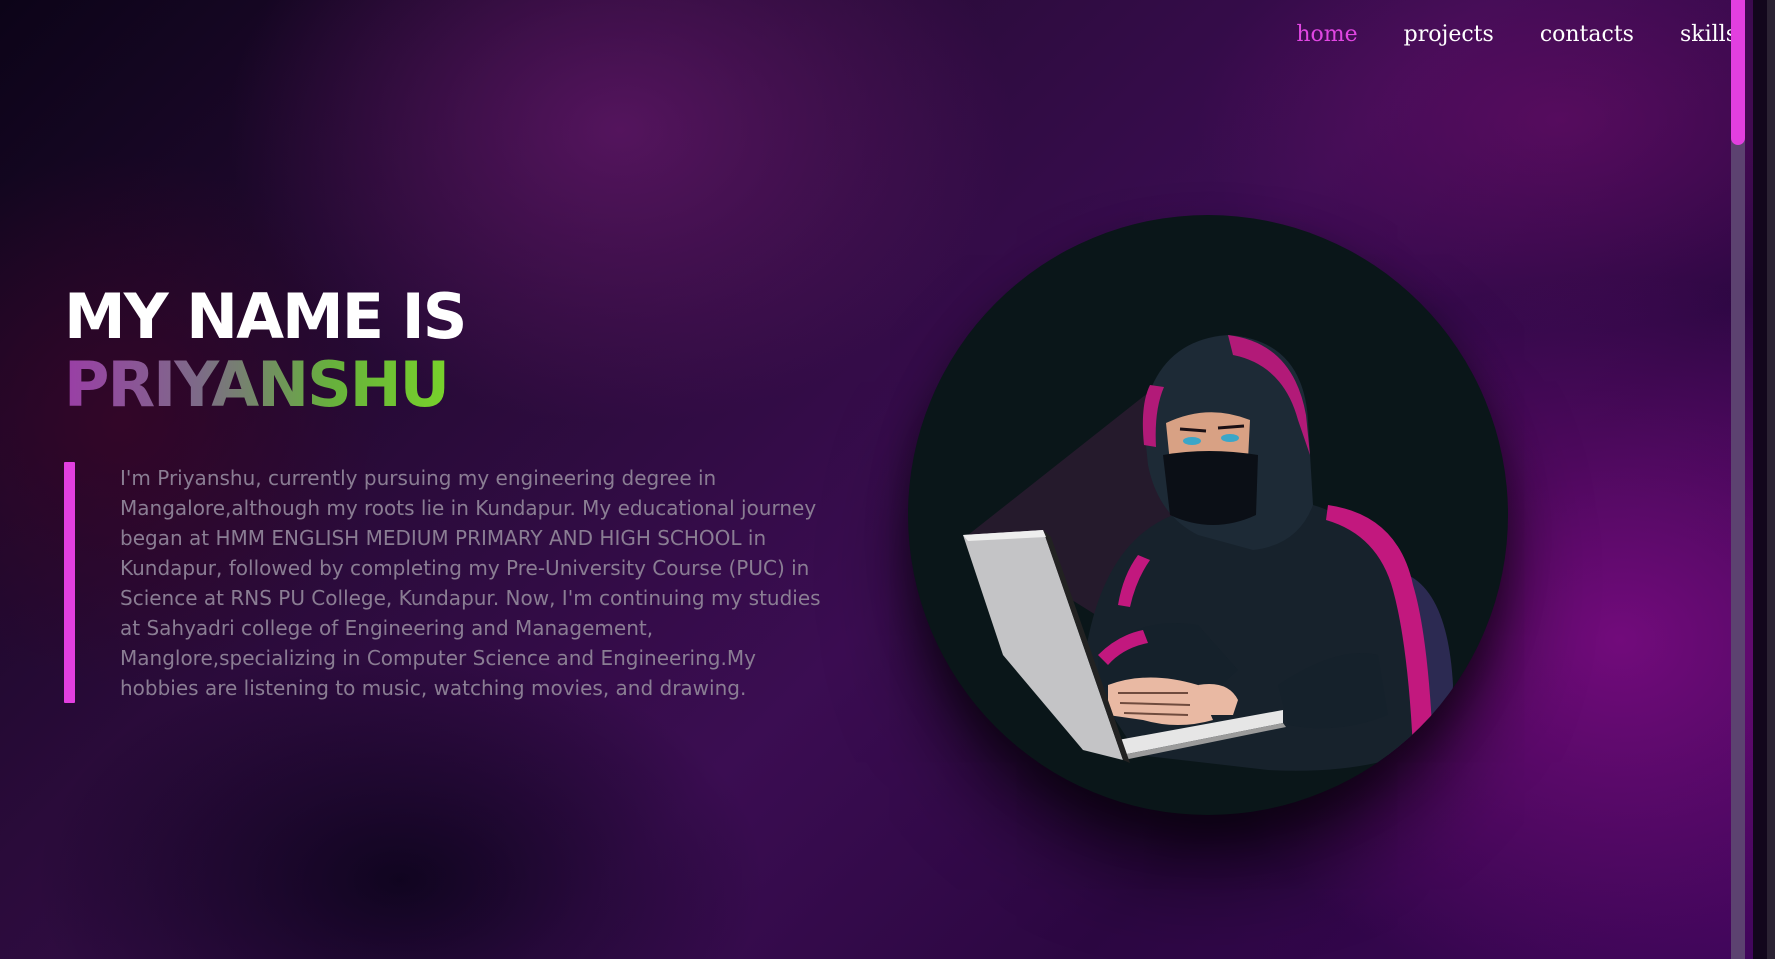 This screenshot has height=959, width=1775. Describe the element at coordinates (257, 384) in the screenshot. I see `hero-name: PRIYANSHU` at that location.